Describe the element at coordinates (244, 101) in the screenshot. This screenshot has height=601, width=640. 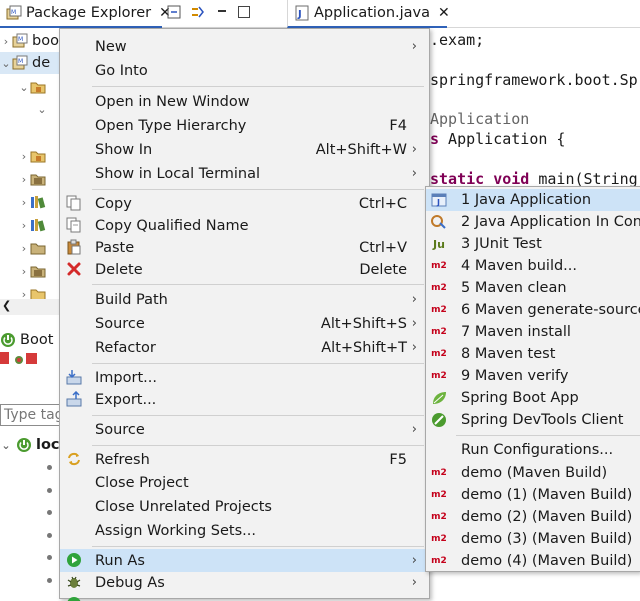
I see `menu-item-open-new-window: Open in New Window` at that location.